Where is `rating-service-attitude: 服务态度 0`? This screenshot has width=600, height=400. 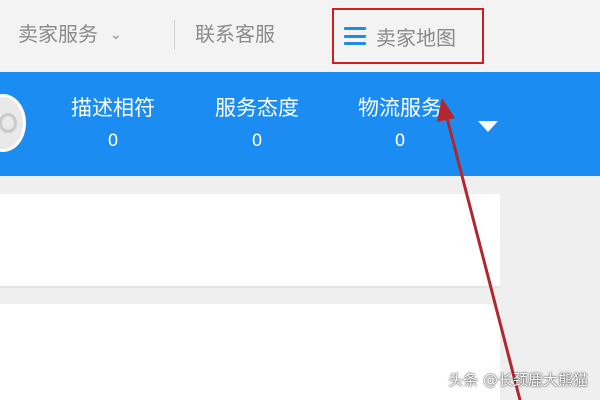
rating-service-attitude: 服务态度 0 is located at coordinates (257, 124).